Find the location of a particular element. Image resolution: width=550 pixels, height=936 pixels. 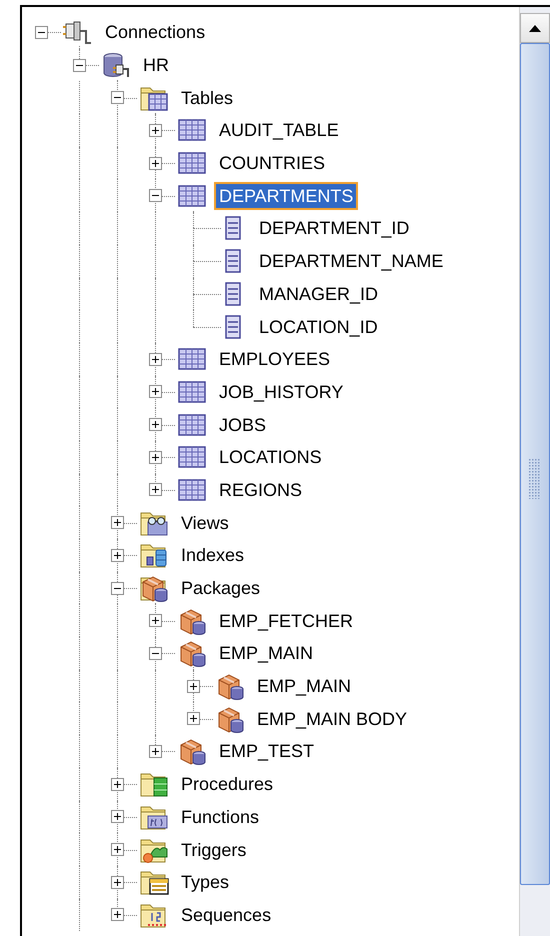

tree-item: Functions is located at coordinates (220, 816).